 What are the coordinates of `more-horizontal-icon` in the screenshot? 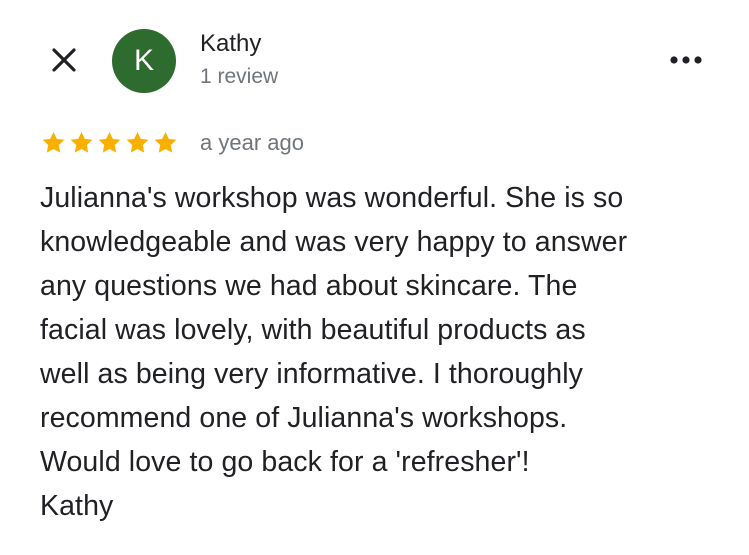 It's located at (686, 60).